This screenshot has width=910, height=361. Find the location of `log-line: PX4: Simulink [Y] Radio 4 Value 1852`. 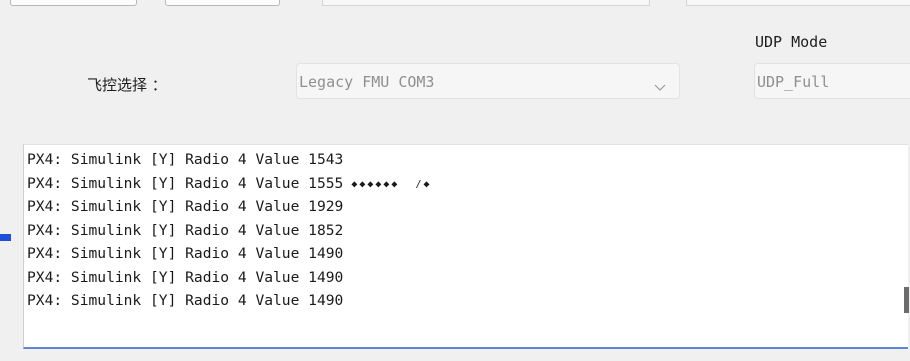

log-line: PX4: Simulink [Y] Radio 4 Value 1852 is located at coordinates (185, 230).